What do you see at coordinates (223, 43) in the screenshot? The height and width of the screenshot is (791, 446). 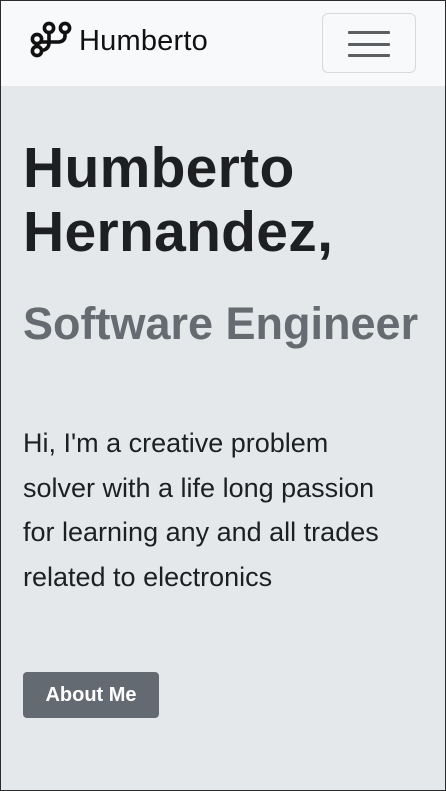 I see `navbar: Humberto` at bounding box center [223, 43].